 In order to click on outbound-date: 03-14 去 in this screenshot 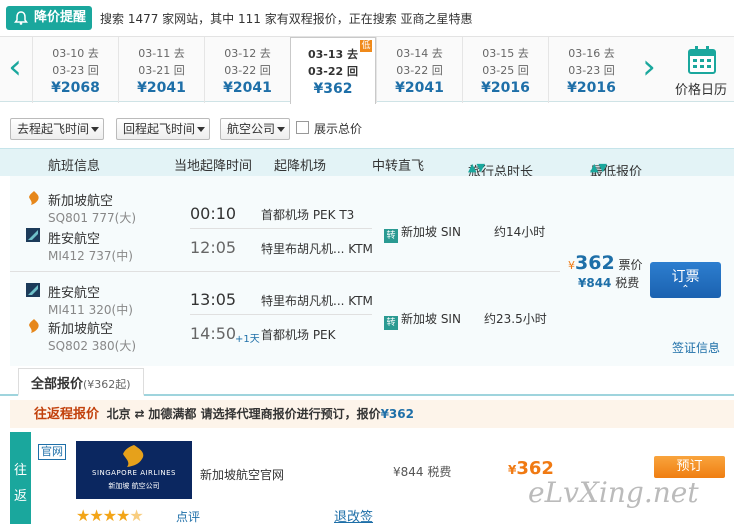, I will do `click(419, 53)`.